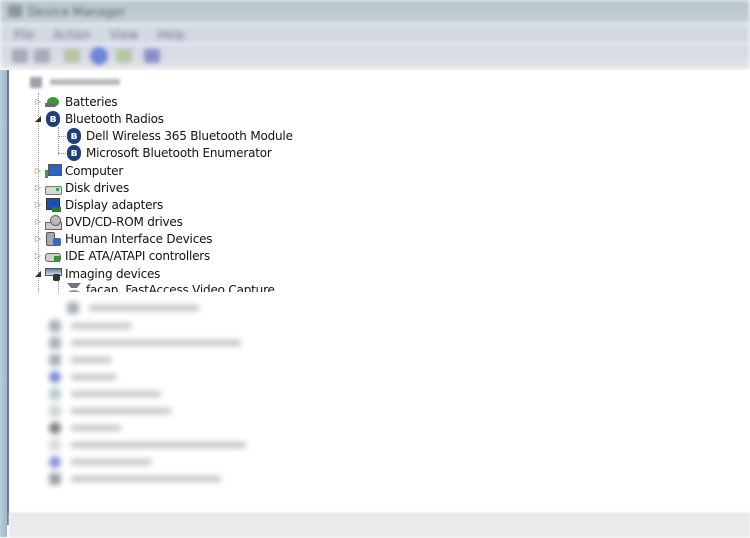  I want to click on tree-item-imaging-devices: ◢ Imaging devices, so click(96, 273).